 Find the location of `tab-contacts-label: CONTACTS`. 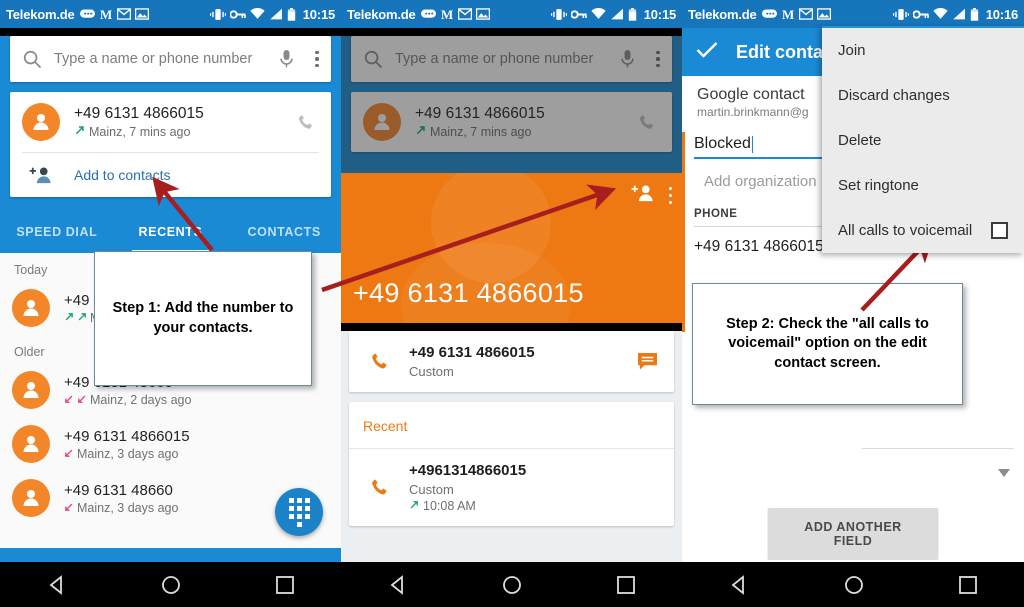

tab-contacts-label: CONTACTS is located at coordinates (284, 232).